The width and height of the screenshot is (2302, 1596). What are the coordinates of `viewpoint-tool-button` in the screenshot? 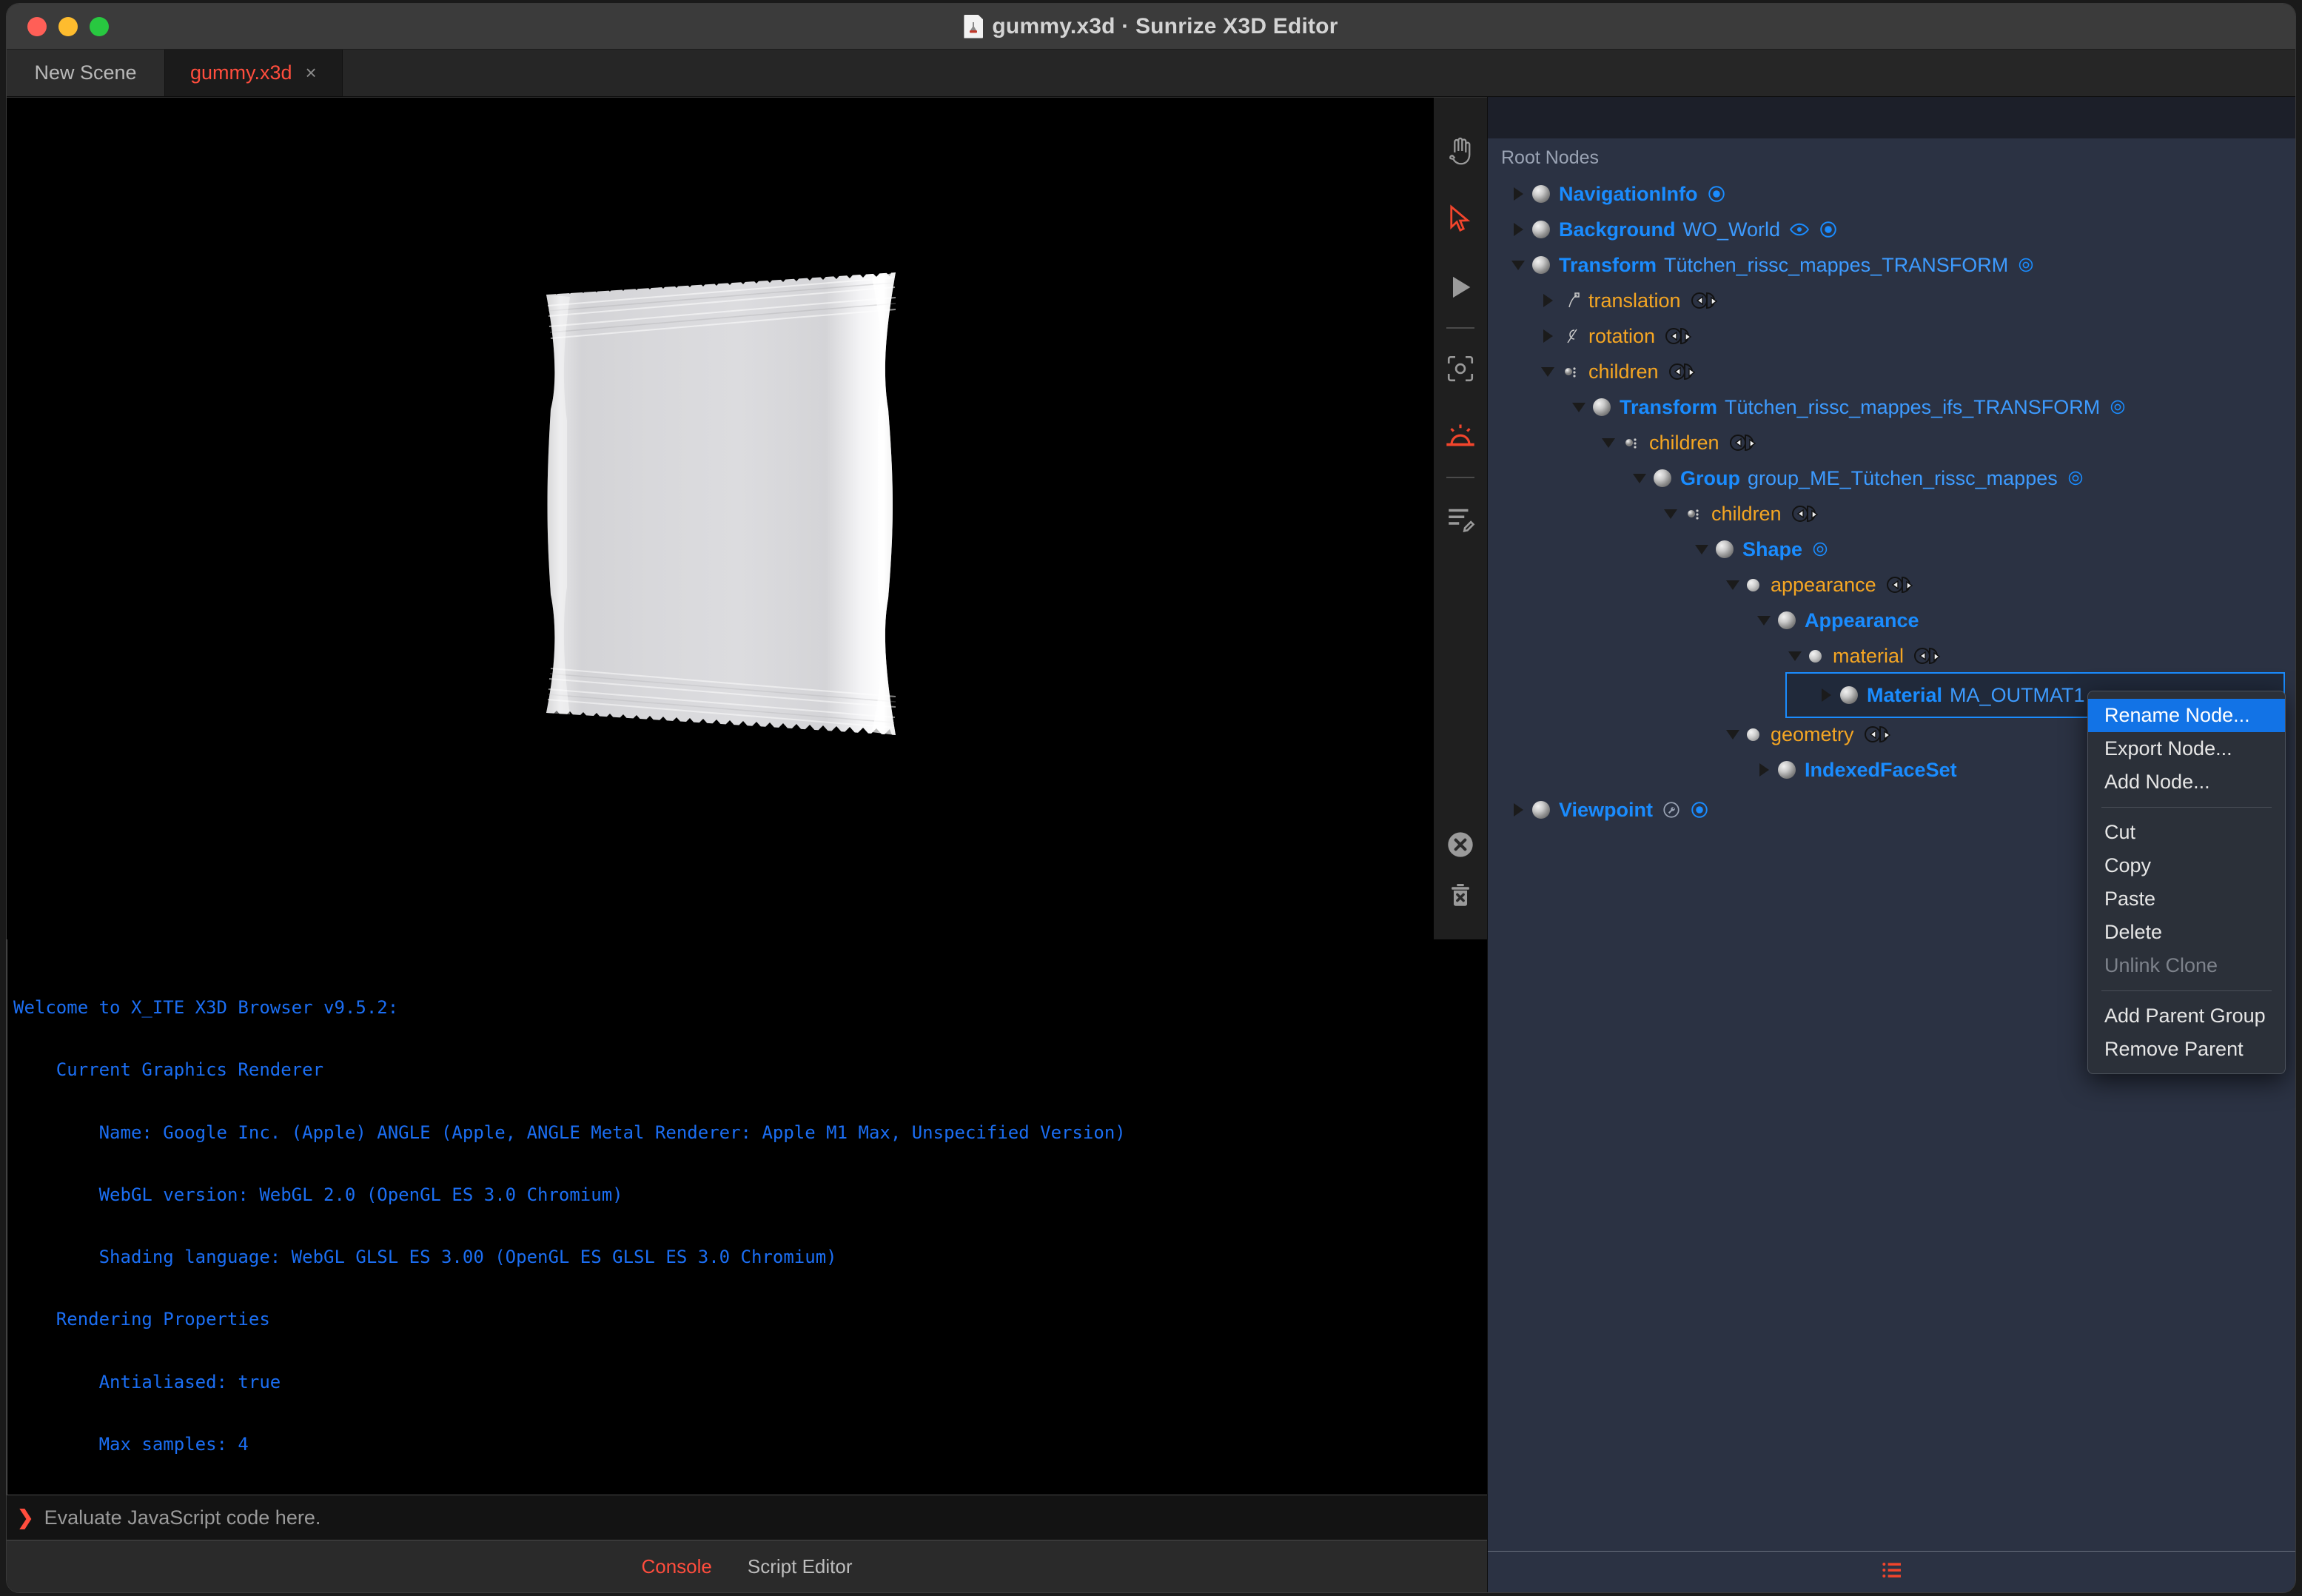 It's located at (1460, 369).